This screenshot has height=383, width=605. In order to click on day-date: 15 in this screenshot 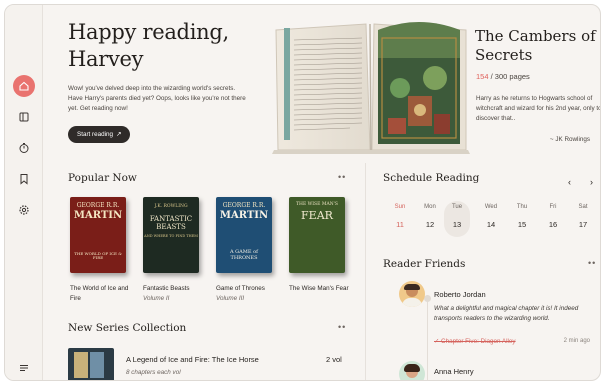, I will do `click(522, 224)`.